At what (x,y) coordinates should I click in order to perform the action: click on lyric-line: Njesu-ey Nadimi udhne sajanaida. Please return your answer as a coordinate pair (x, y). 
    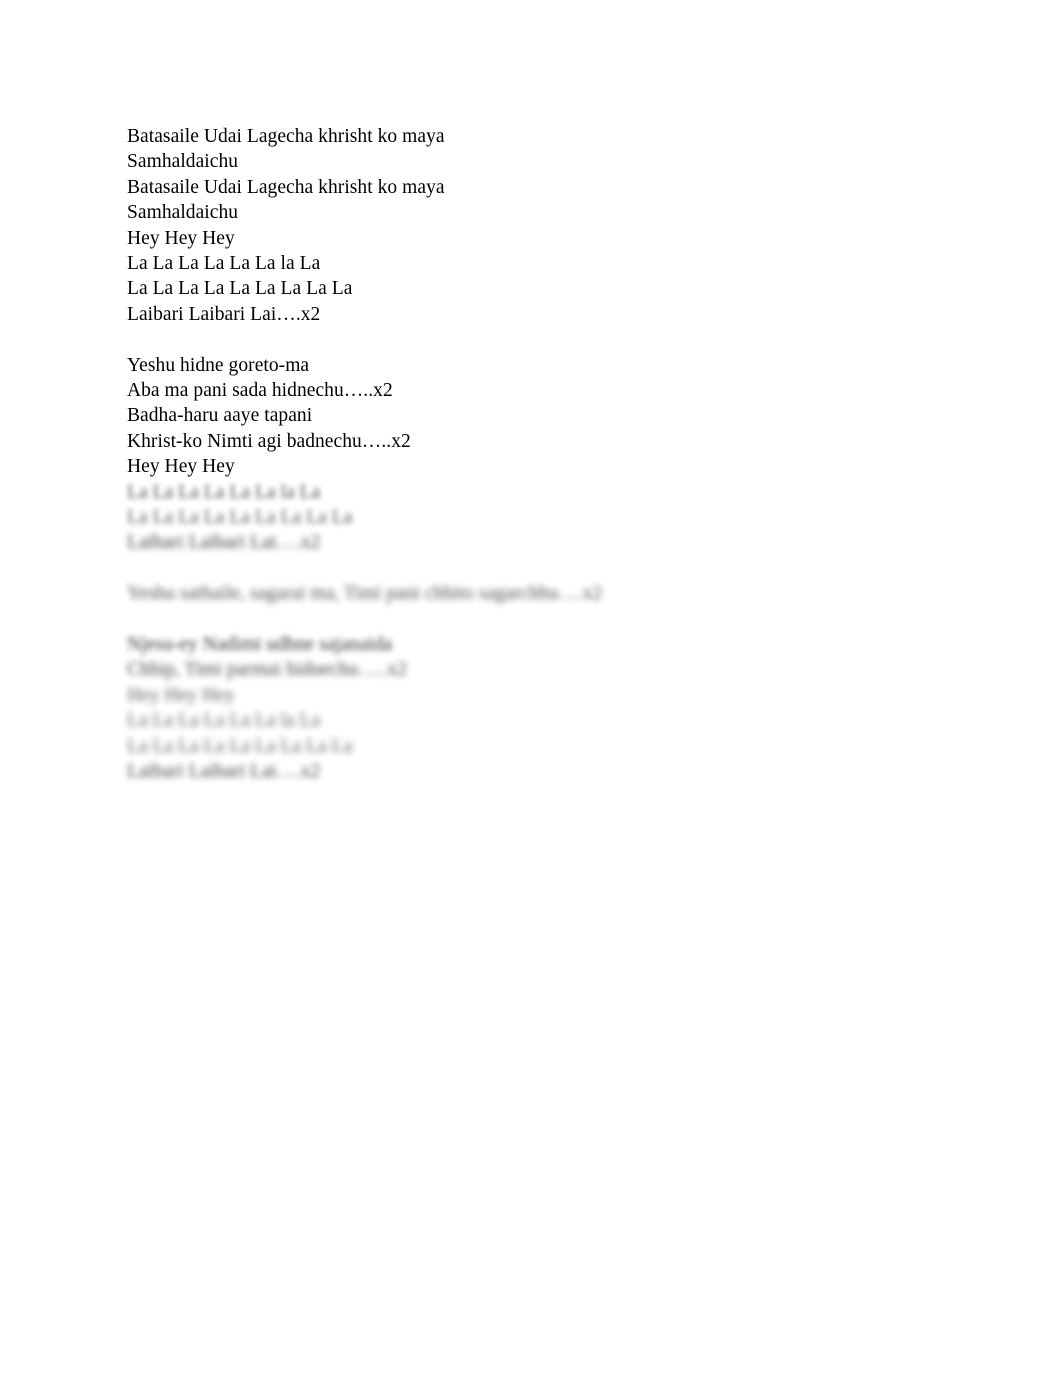
    Looking at the image, I should click on (260, 645).